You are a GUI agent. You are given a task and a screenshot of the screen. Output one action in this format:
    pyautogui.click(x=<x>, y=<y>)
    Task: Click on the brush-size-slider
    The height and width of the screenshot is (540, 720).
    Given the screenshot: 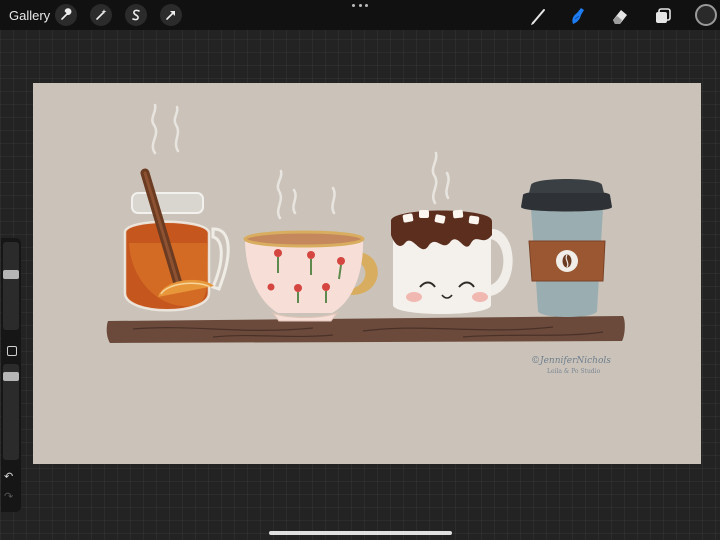 What is the action you would take?
    pyautogui.click(x=11, y=286)
    